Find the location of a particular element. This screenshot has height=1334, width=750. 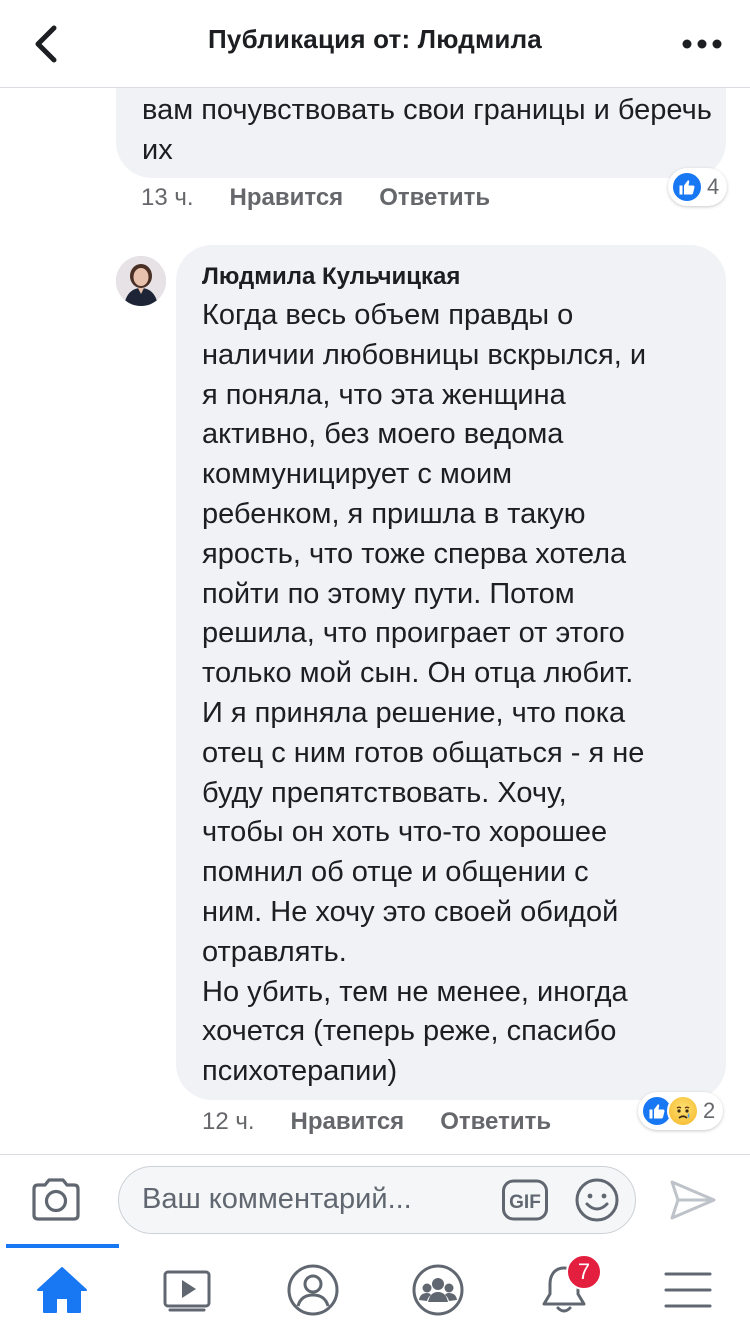

gif-label: GIF is located at coordinates (525, 1202).